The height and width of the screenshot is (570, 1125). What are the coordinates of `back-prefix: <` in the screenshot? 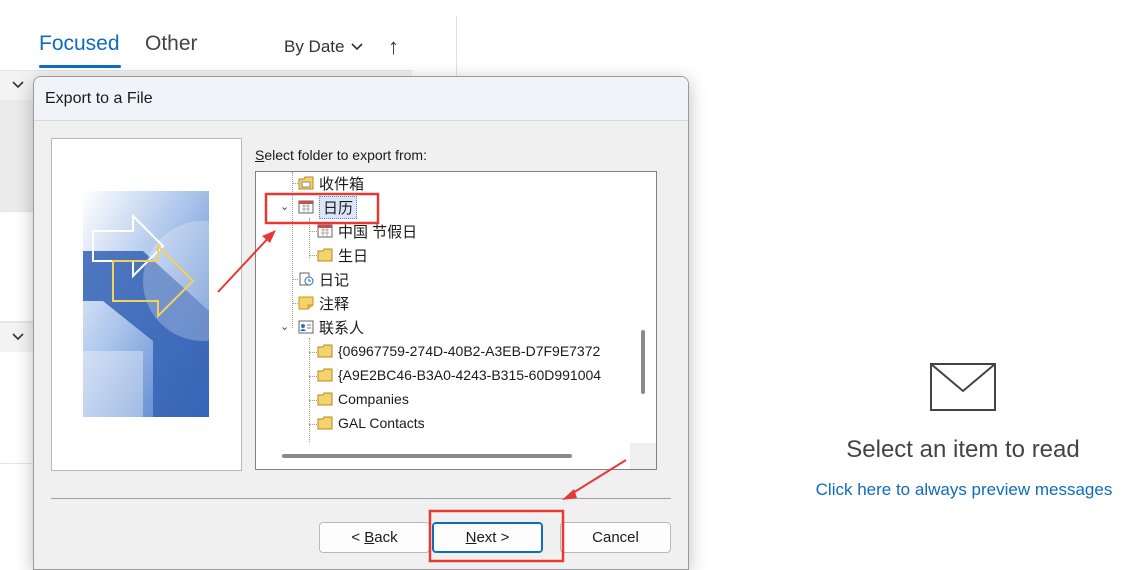 It's located at (358, 537).